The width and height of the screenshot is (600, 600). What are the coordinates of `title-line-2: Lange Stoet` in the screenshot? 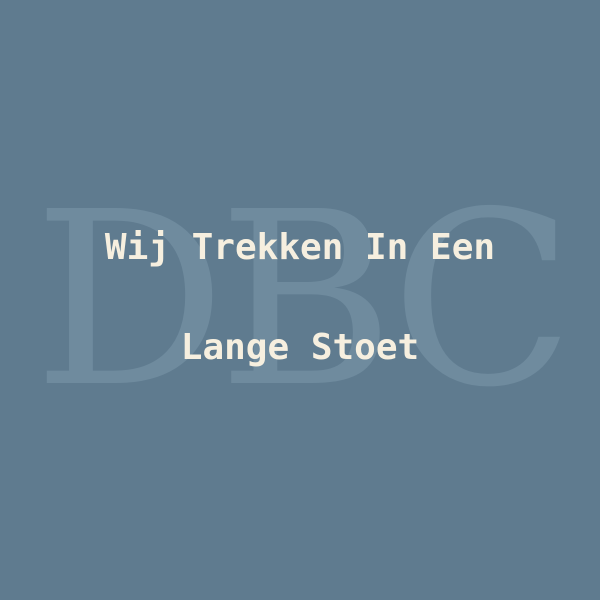 It's located at (300, 347).